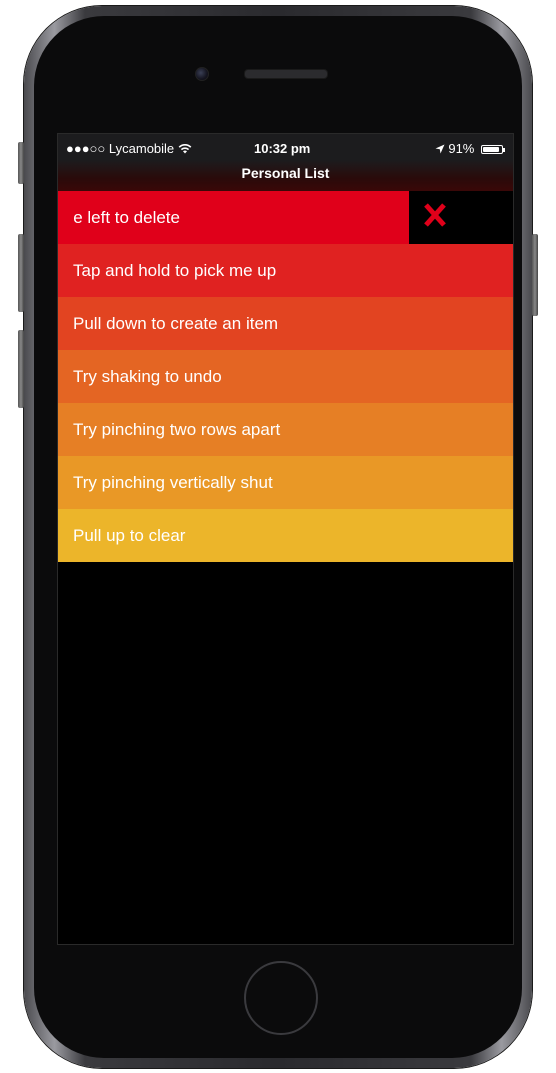  Describe the element at coordinates (435, 215) in the screenshot. I see `delete-x-icon` at that location.